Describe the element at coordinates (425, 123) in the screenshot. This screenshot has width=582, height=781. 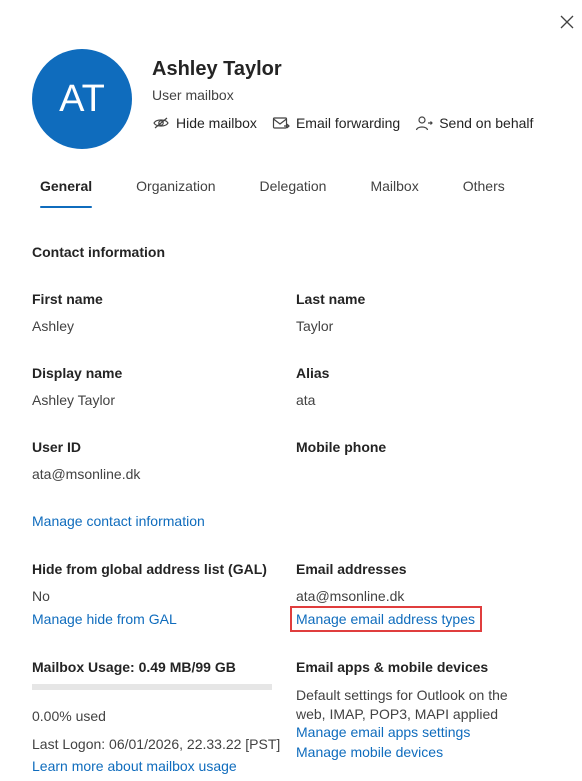
I see `person-send-icon` at that location.